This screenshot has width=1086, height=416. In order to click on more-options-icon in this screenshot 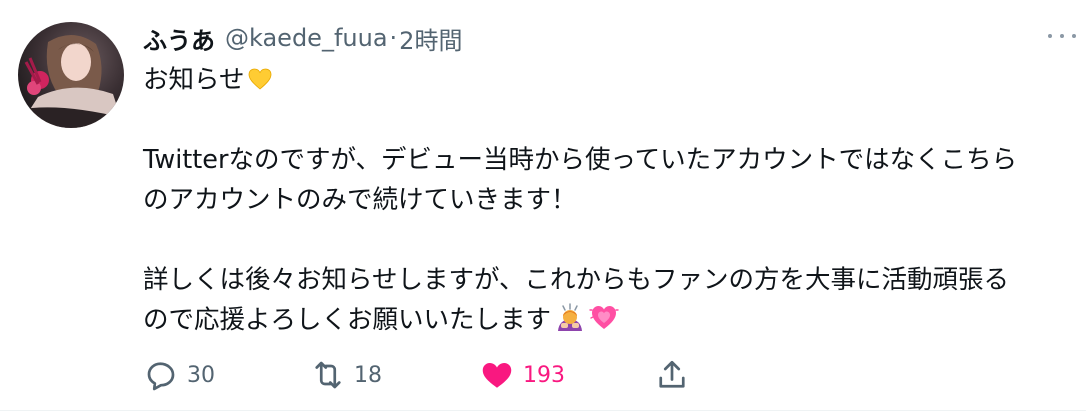, I will do `click(1062, 36)`.